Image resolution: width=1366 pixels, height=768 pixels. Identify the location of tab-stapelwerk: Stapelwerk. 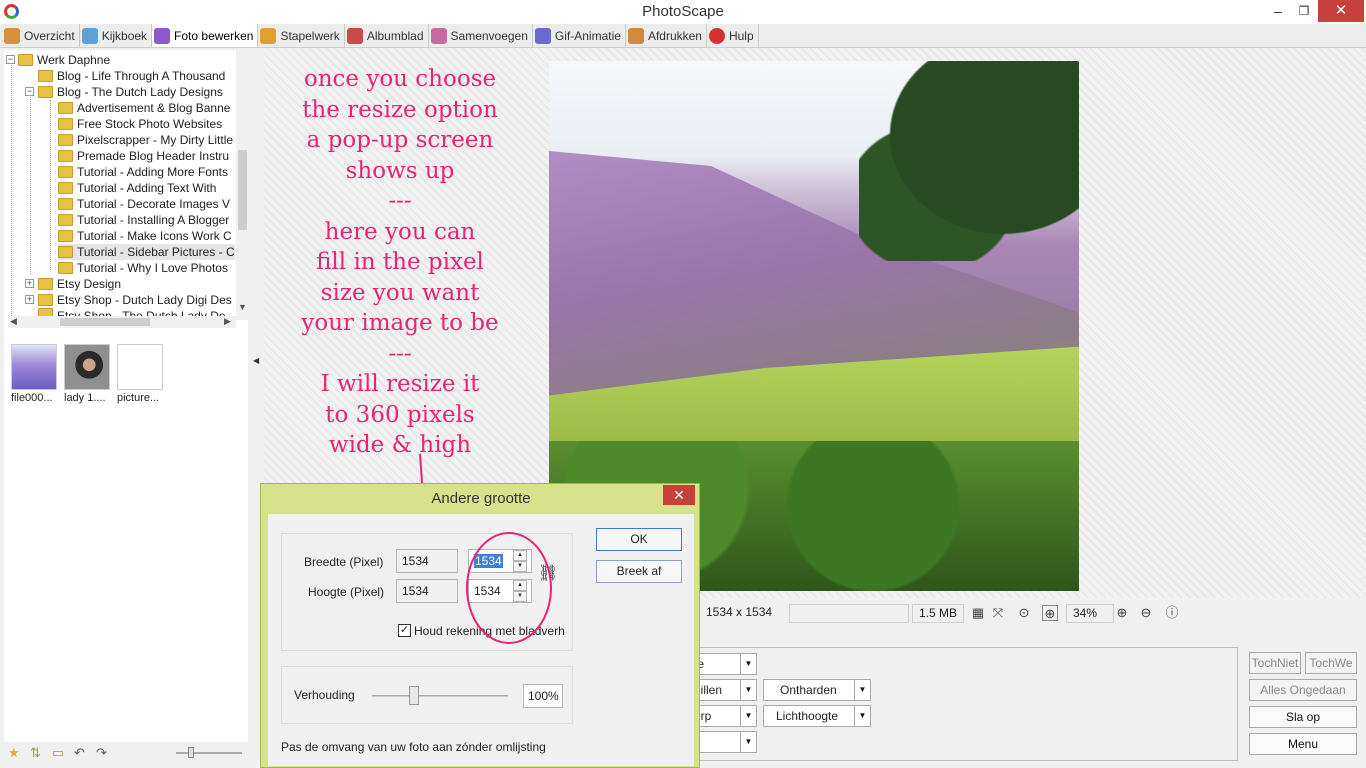
(301, 35).